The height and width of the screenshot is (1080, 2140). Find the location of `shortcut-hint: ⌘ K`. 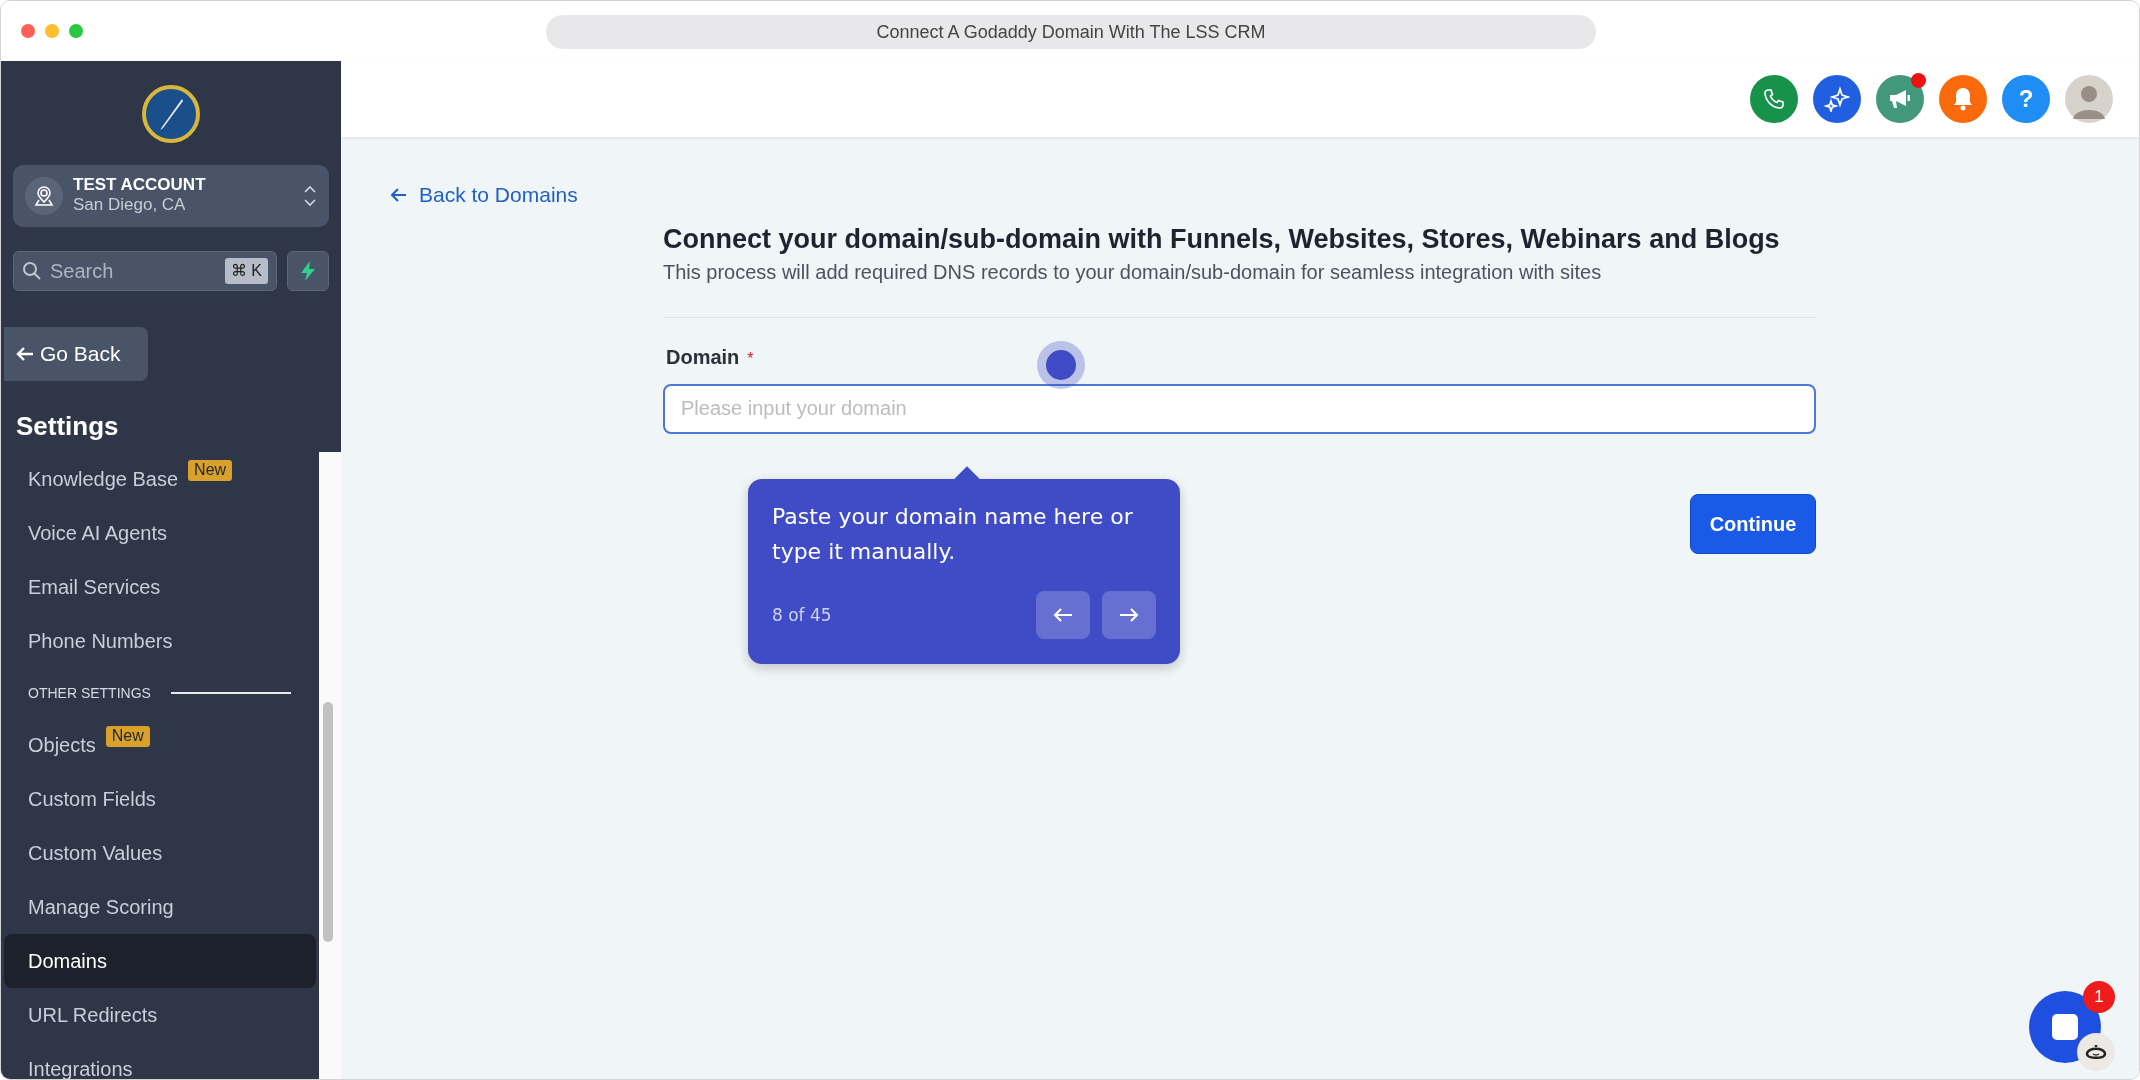

shortcut-hint: ⌘ K is located at coordinates (246, 271).